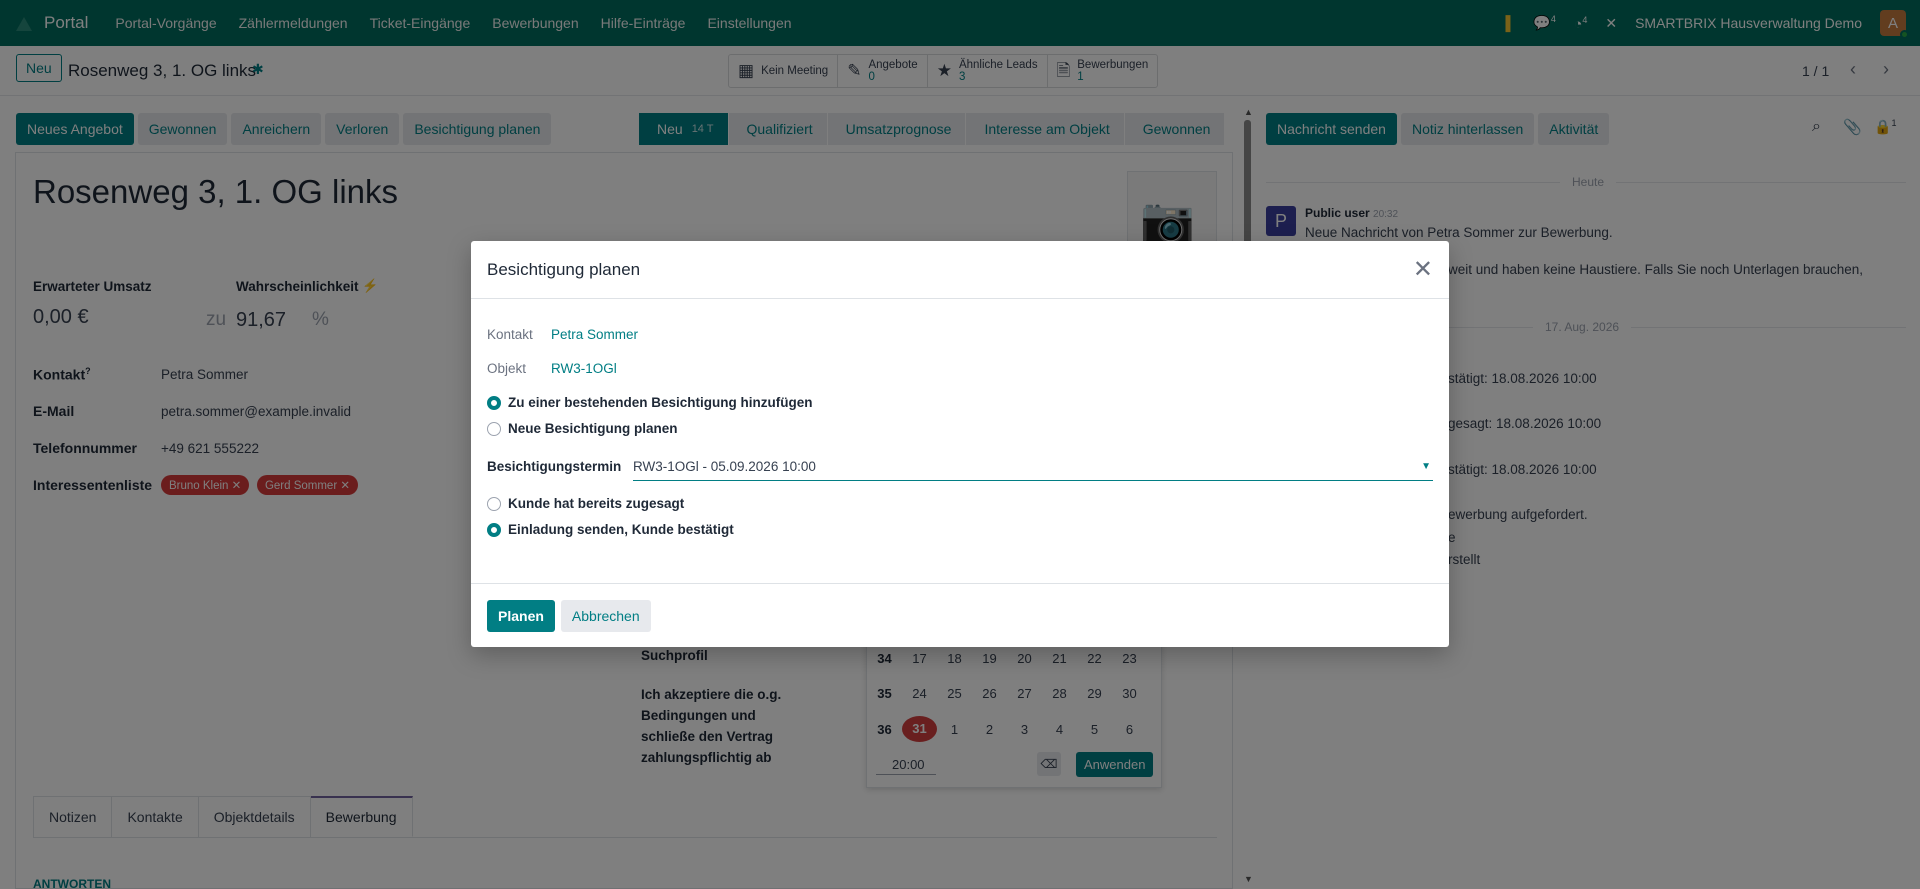 This screenshot has height=889, width=1920. I want to click on cancel-button: Abbrechen, so click(605, 615).